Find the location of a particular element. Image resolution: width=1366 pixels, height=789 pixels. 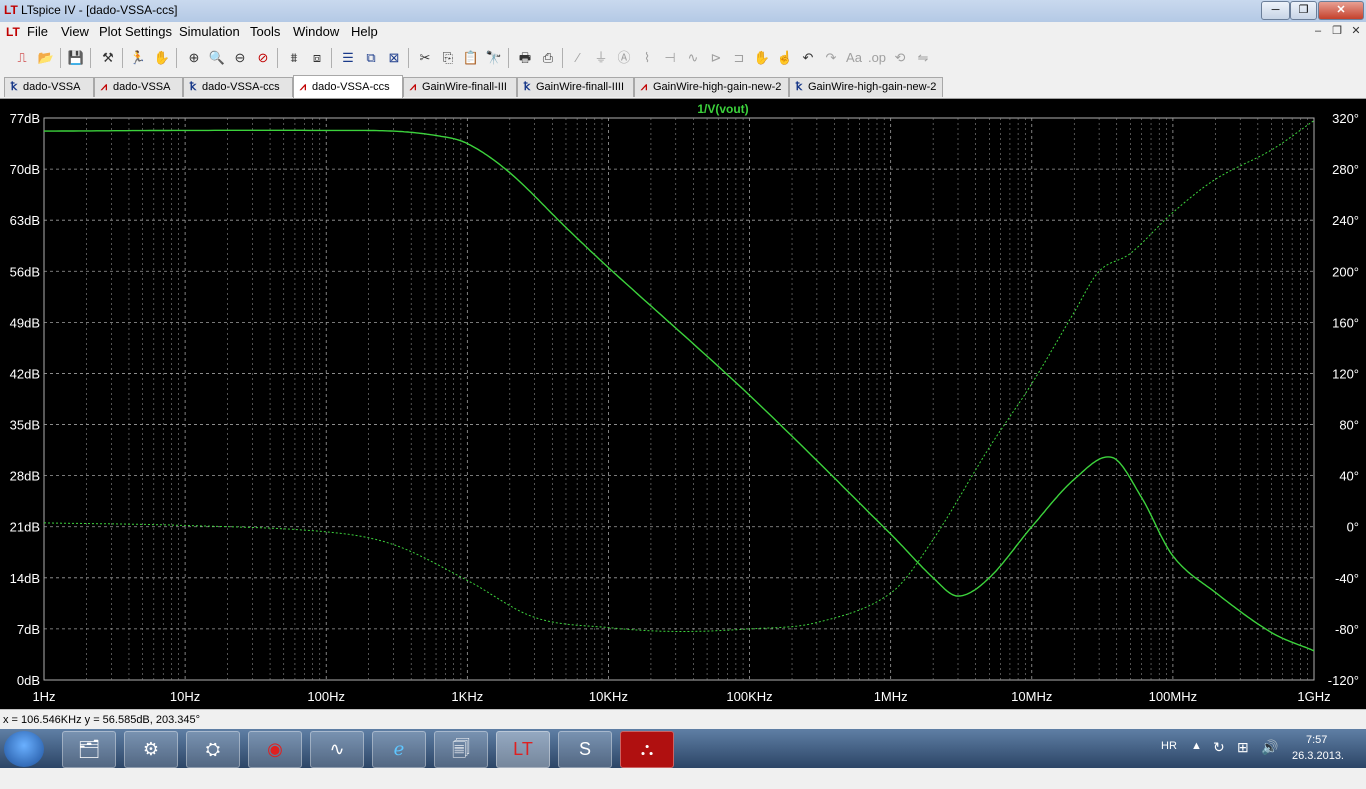

y-left-tick-label: 70dB is located at coordinates (25, 169).